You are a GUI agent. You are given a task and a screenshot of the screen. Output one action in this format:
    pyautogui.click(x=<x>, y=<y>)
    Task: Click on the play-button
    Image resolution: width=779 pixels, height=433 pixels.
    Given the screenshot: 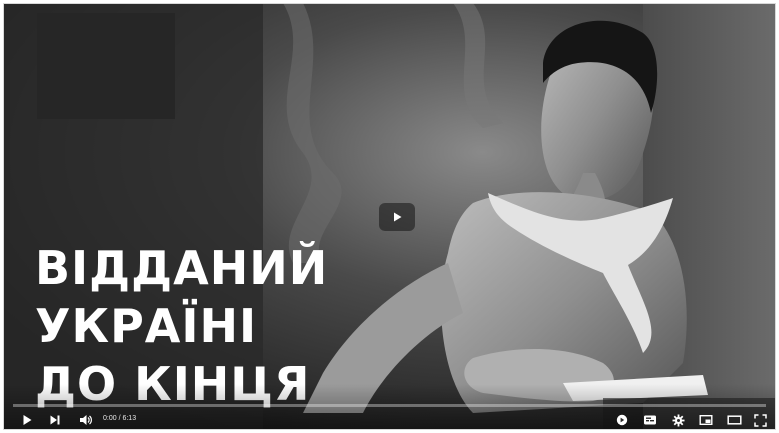 What is the action you would take?
    pyautogui.click(x=27, y=420)
    